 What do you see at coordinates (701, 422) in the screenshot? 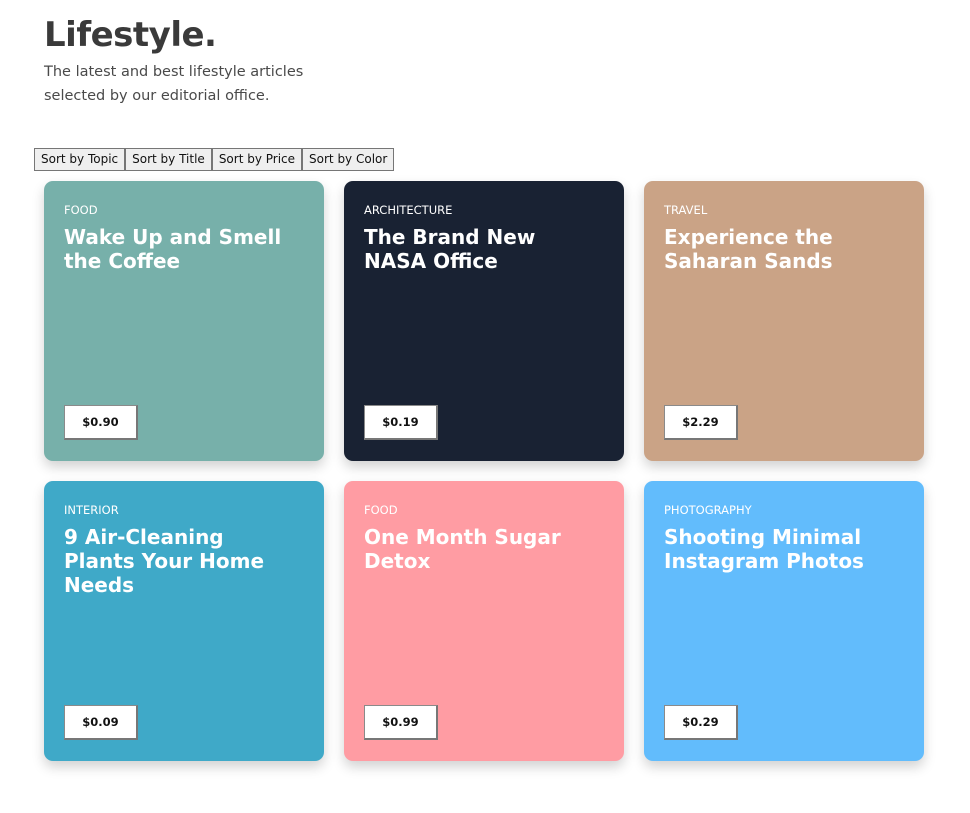
I see `price-button: $2.29` at bounding box center [701, 422].